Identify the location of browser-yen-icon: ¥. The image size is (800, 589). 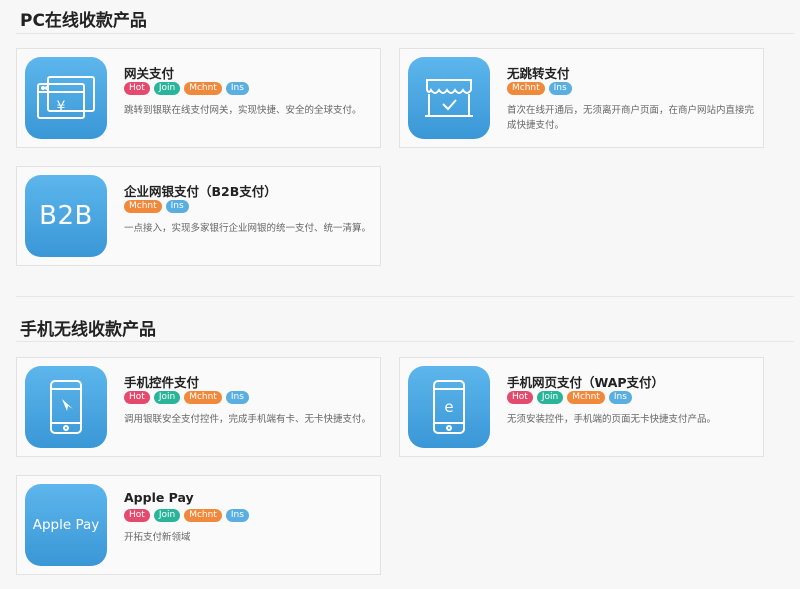
(66, 98).